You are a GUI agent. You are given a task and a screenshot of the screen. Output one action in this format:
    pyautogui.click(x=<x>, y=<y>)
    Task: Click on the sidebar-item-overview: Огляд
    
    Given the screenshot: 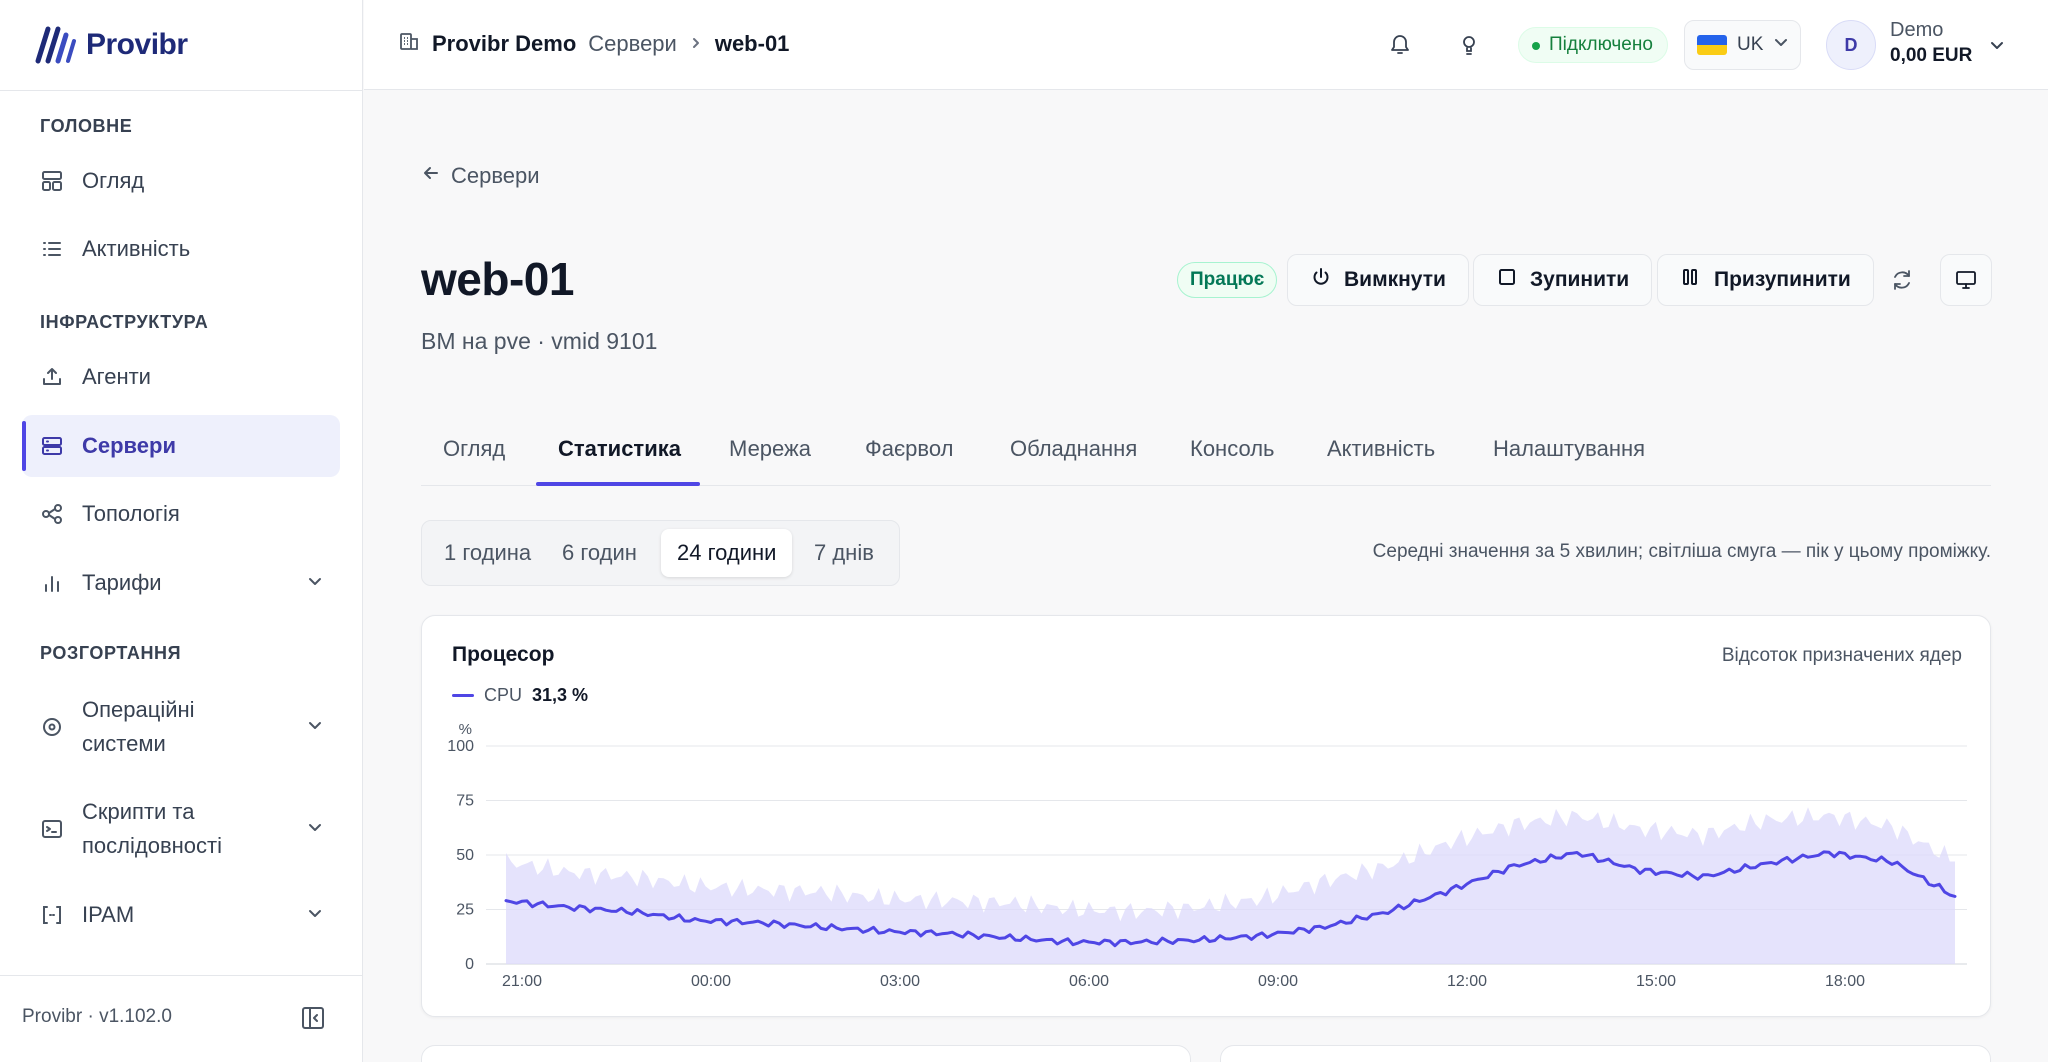 What is the action you would take?
    pyautogui.click(x=181, y=181)
    